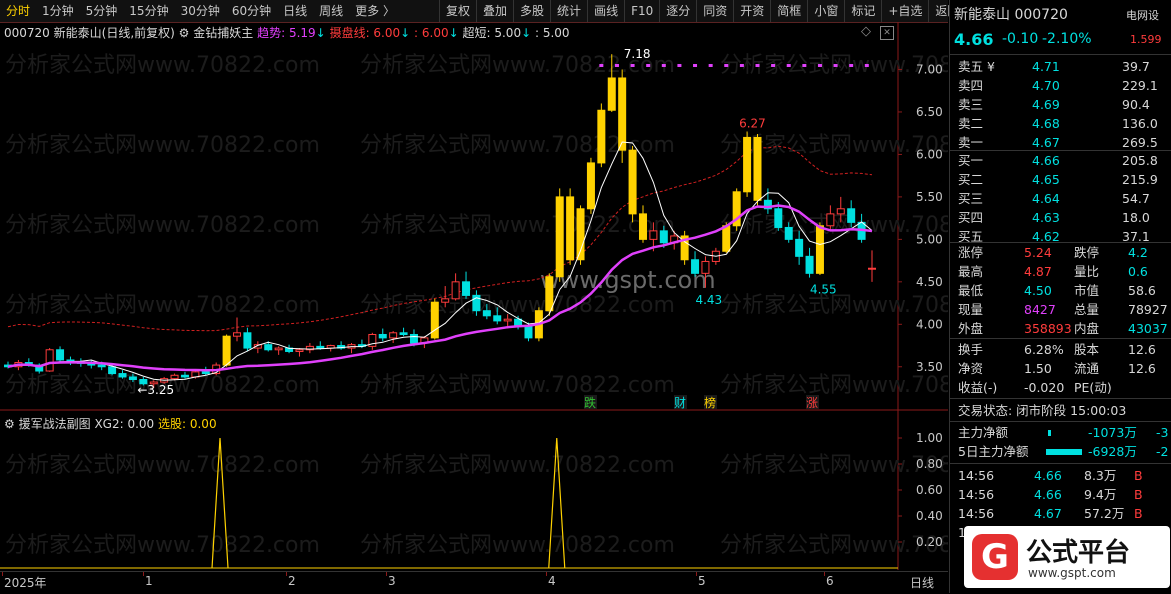 The height and width of the screenshot is (594, 1171). I want to click on tool-button-7: 同资, so click(714, 11).